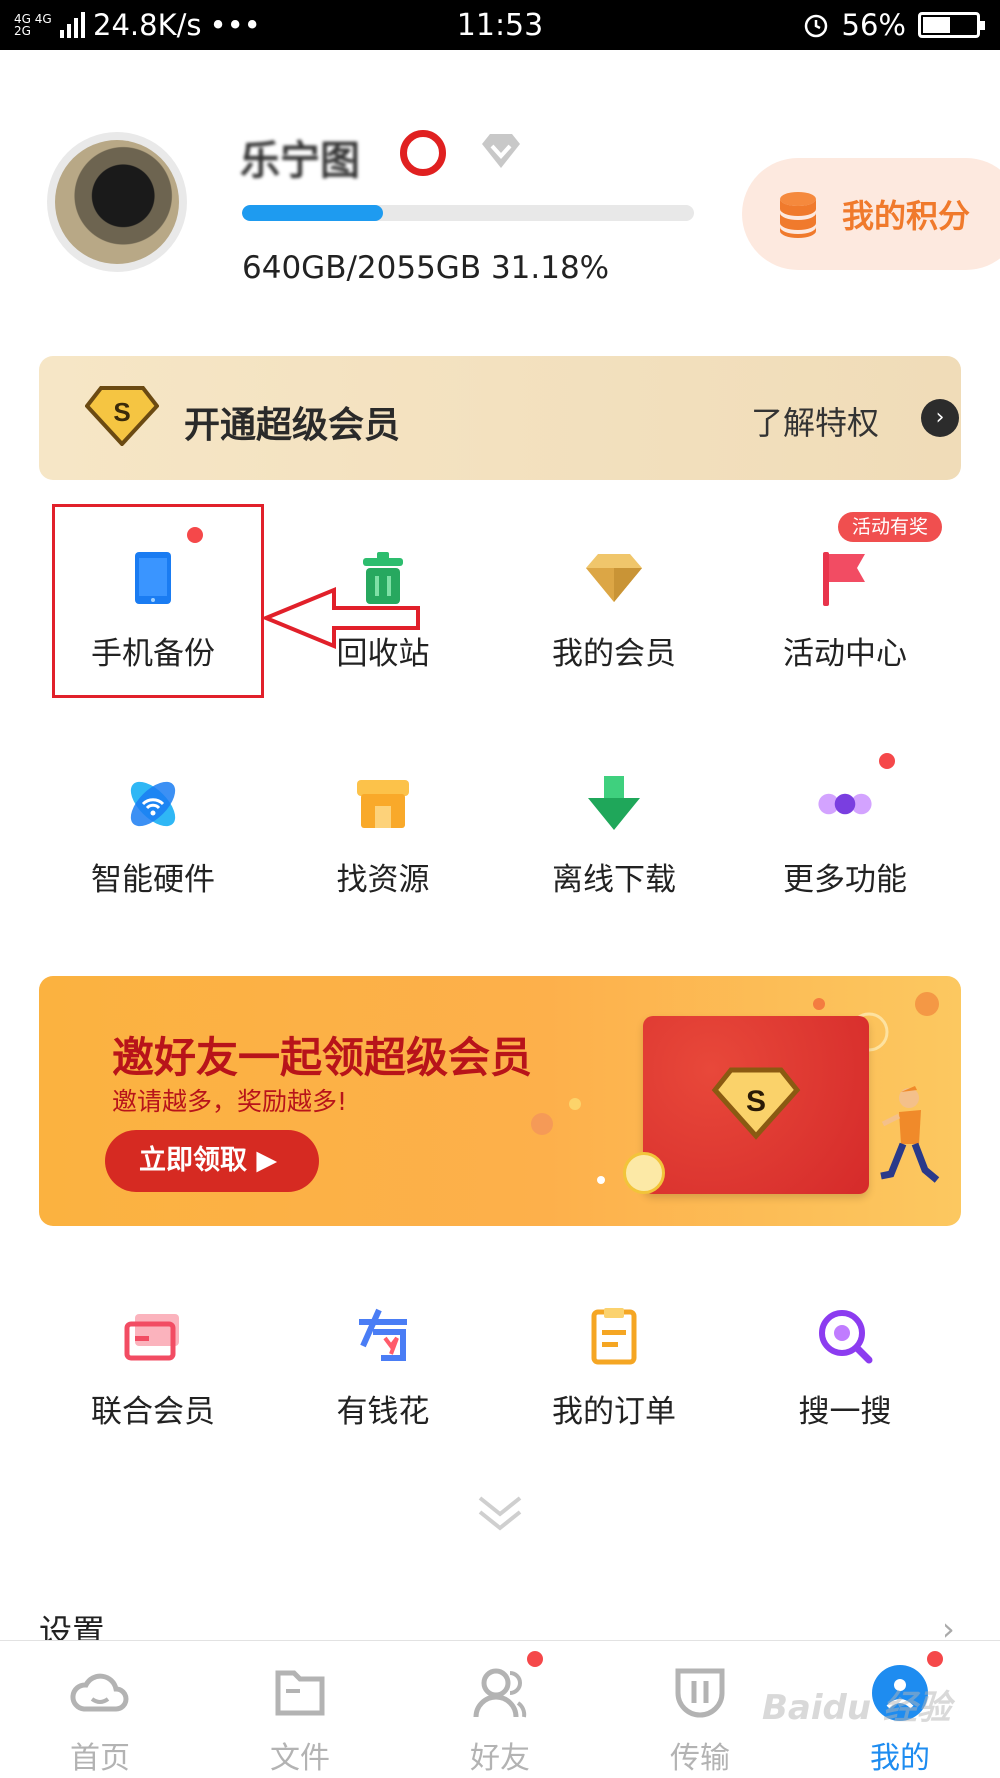 This screenshot has height=1778, width=1000. What do you see at coordinates (815, 26) in the screenshot?
I see `alarm-icon` at bounding box center [815, 26].